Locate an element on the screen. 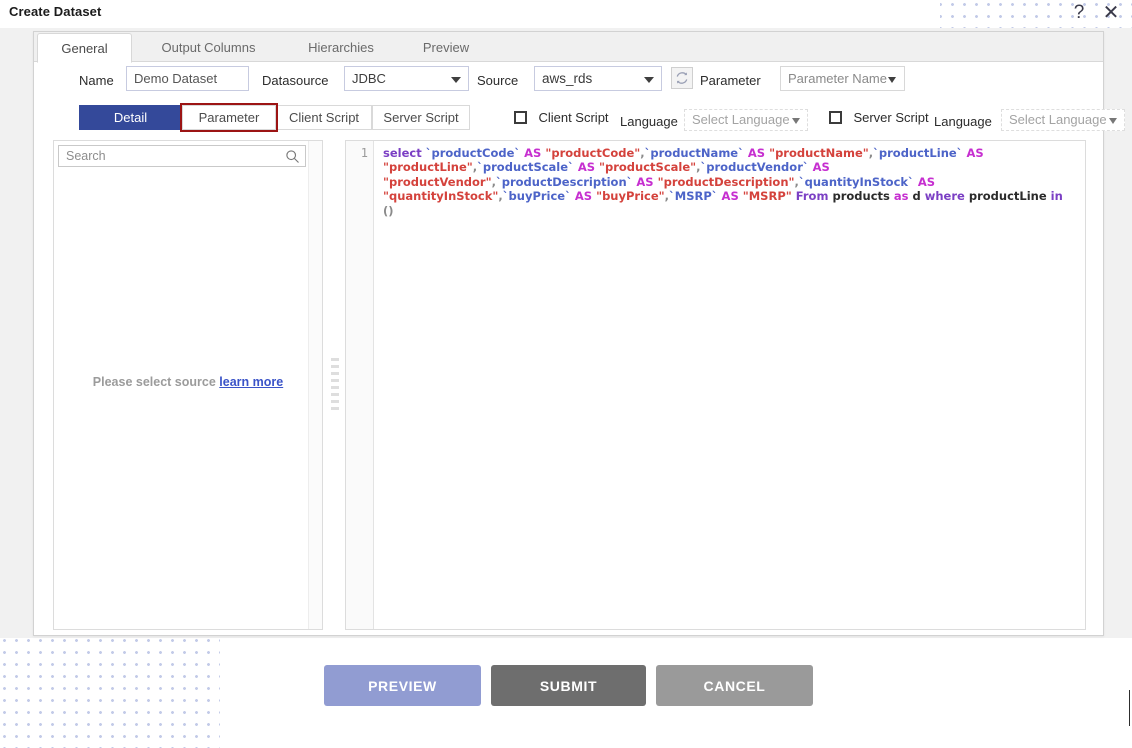  sql-token: as is located at coordinates (901, 196).